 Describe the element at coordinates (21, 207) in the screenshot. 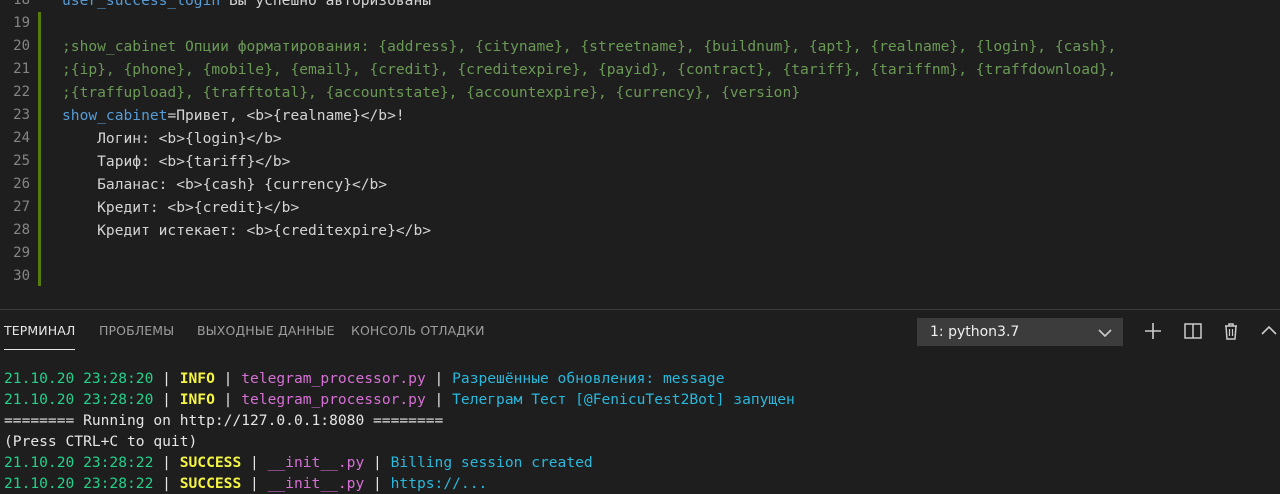

I see `line-number: 27` at that location.